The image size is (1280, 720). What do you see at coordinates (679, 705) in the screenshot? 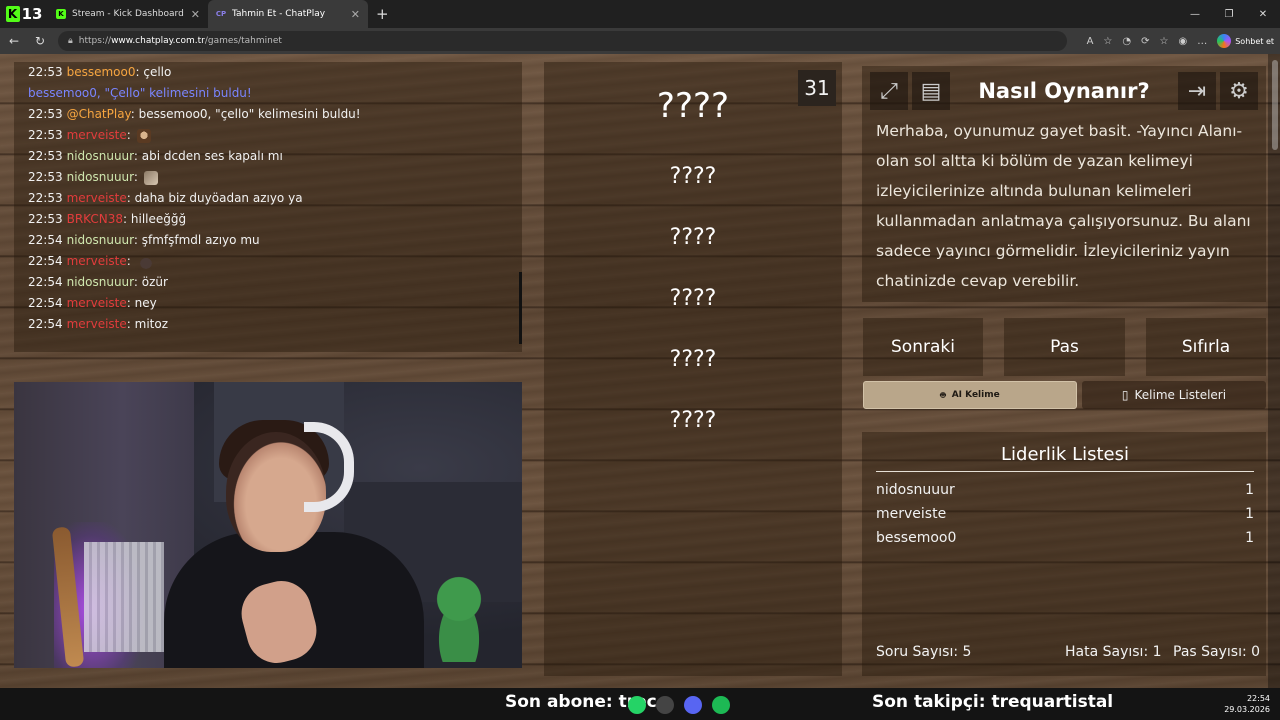
I see `taskbar-icons` at bounding box center [679, 705].